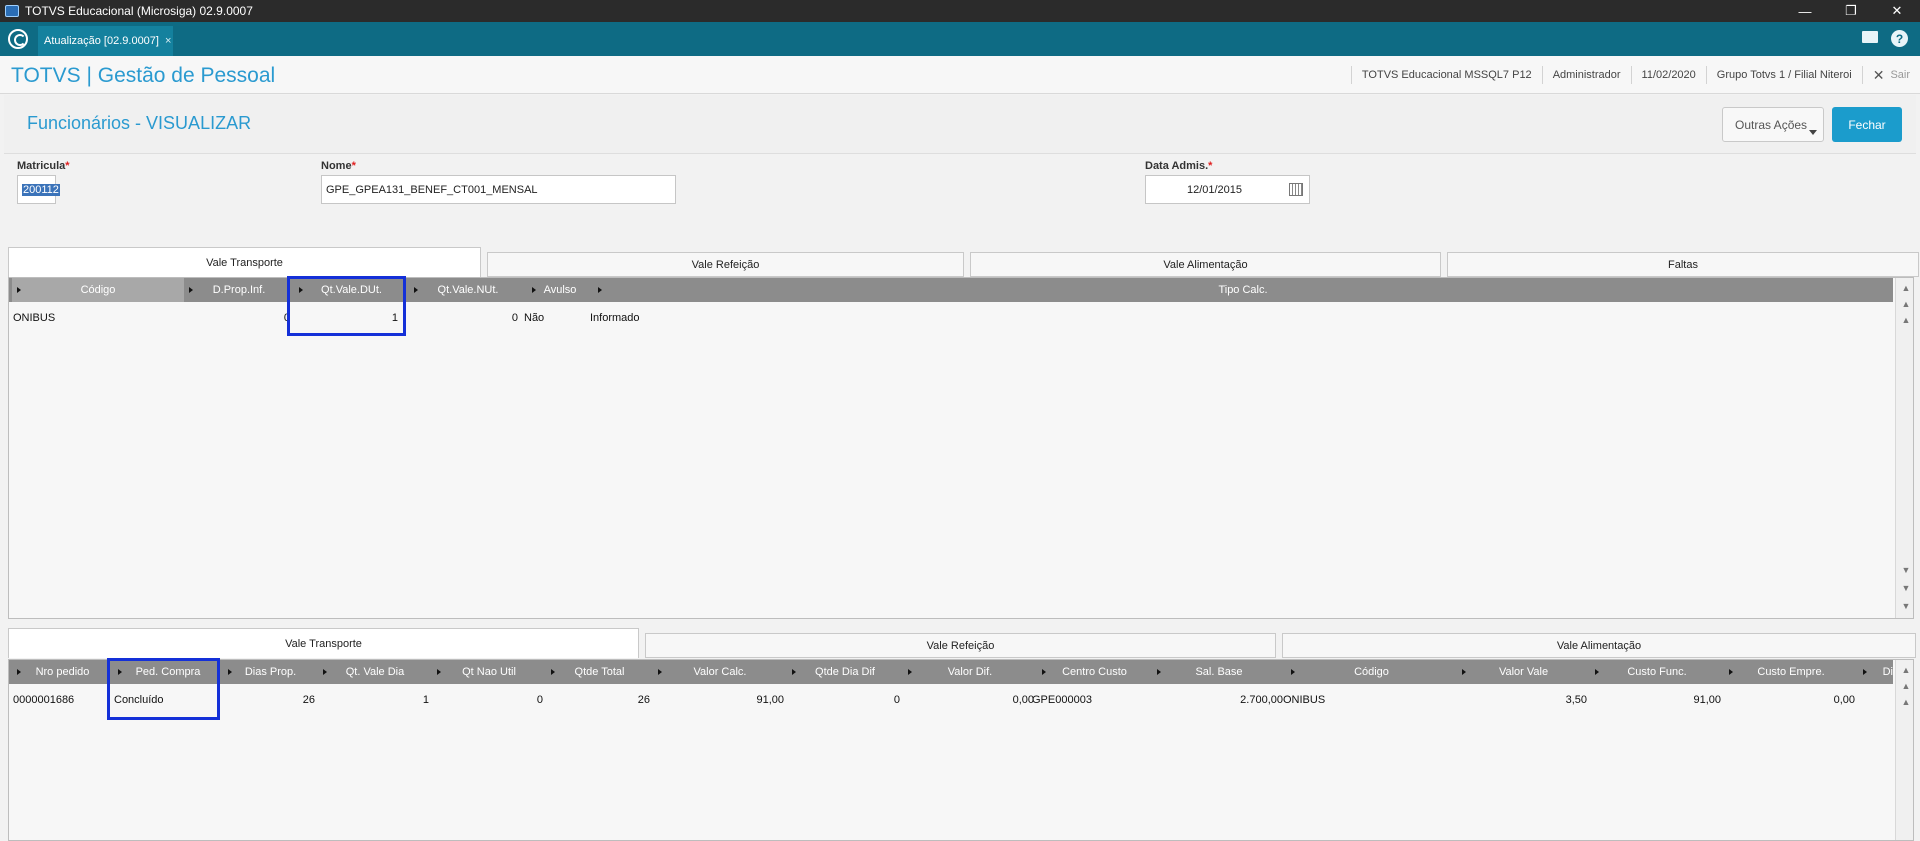 The height and width of the screenshot is (841, 1920). Describe the element at coordinates (1867, 124) in the screenshot. I see `close-button: Fechar` at that location.